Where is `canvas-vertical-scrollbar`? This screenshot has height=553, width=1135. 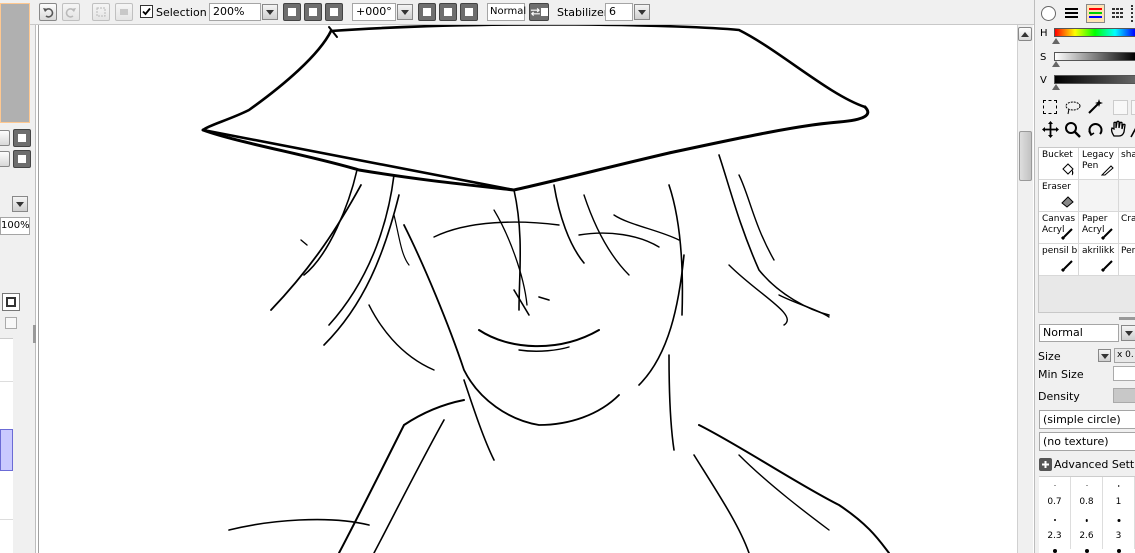 canvas-vertical-scrollbar is located at coordinates (1025, 289).